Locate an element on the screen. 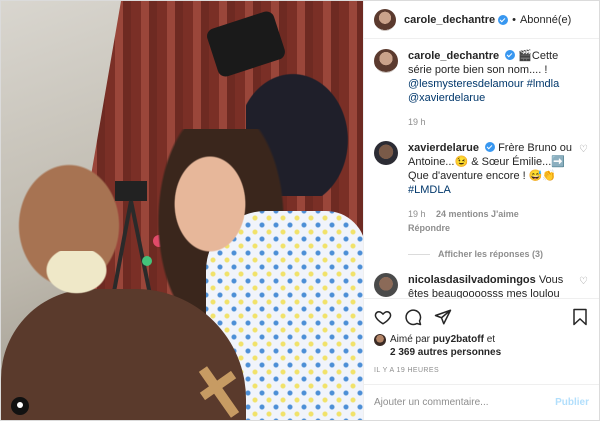 Image resolution: width=600 pixels, height=421 pixels. caption-mention-link: @xavierdelarue is located at coordinates (446, 98).